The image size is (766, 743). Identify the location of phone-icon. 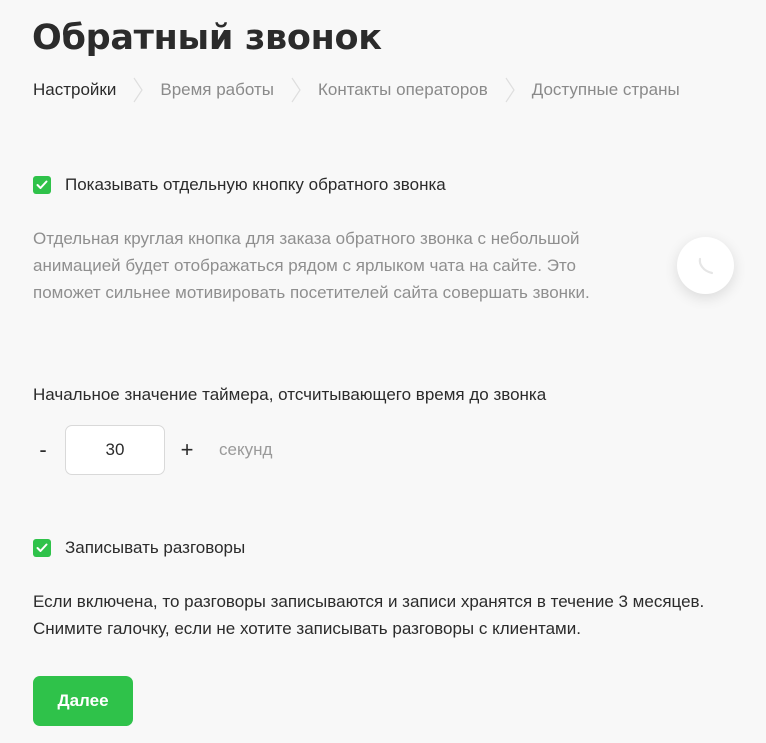
(705, 265).